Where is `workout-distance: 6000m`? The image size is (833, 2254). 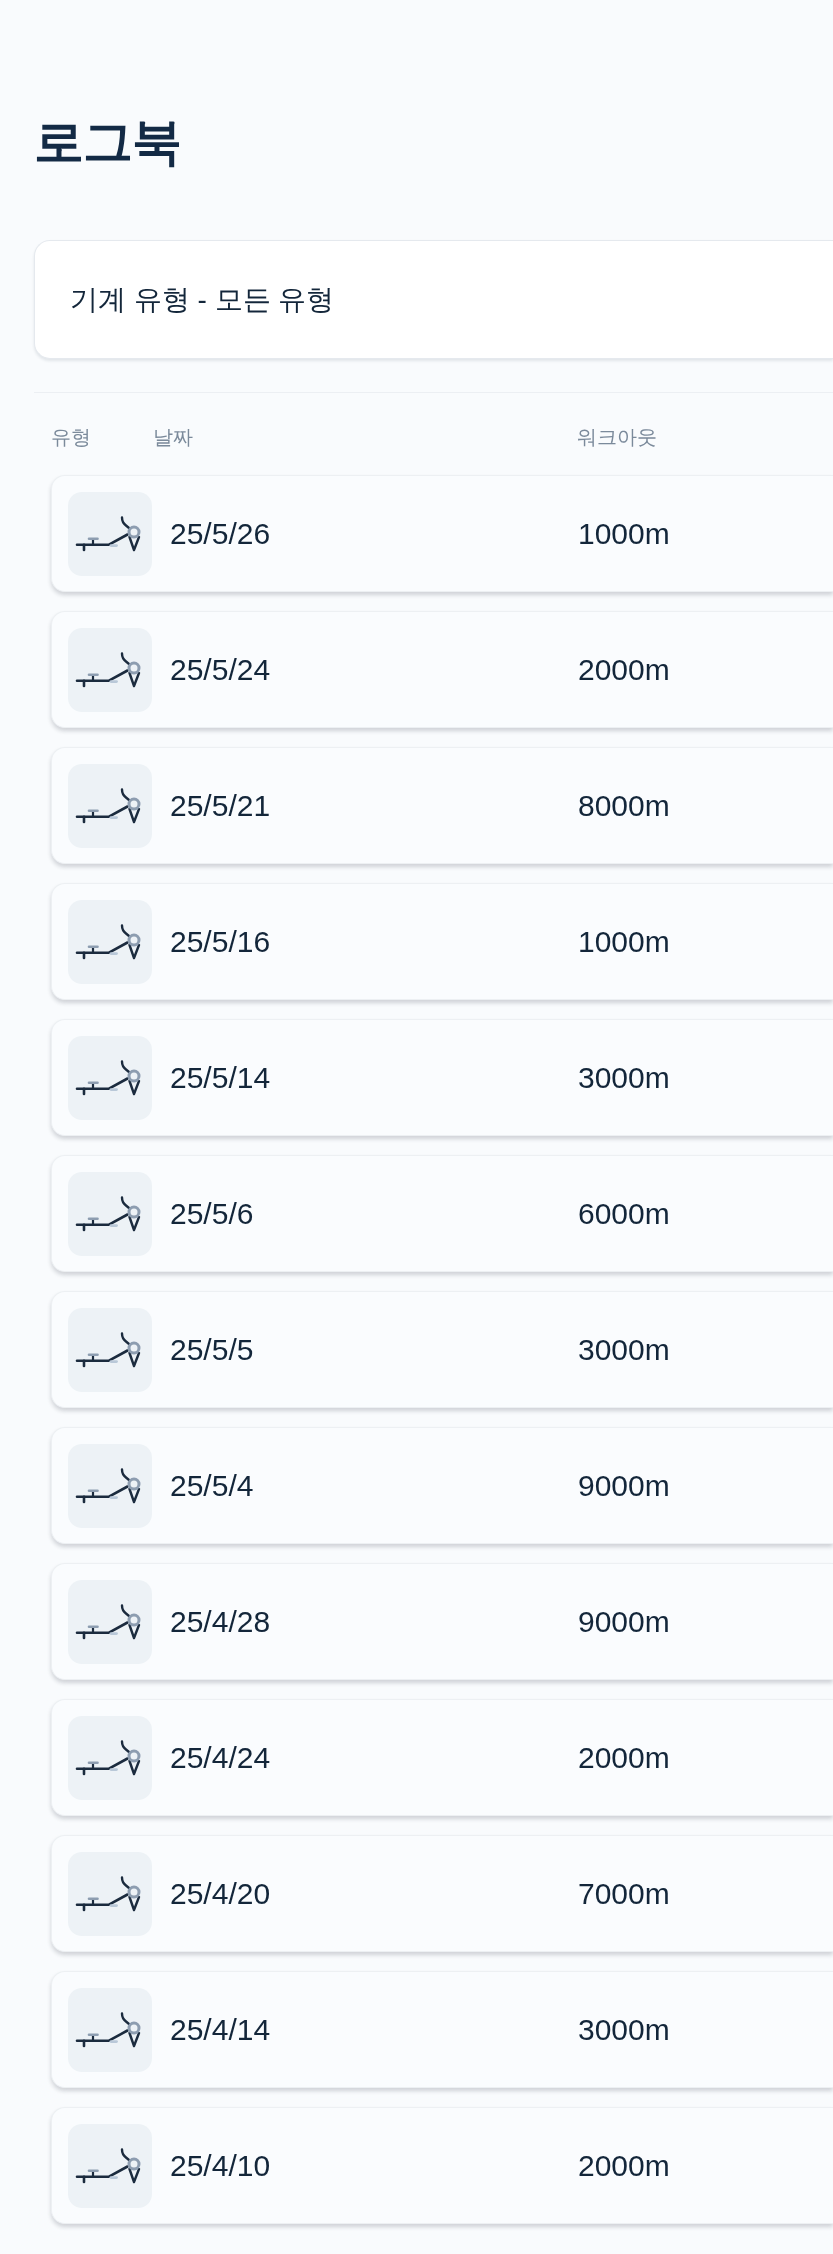
workout-distance: 6000m is located at coordinates (624, 1213).